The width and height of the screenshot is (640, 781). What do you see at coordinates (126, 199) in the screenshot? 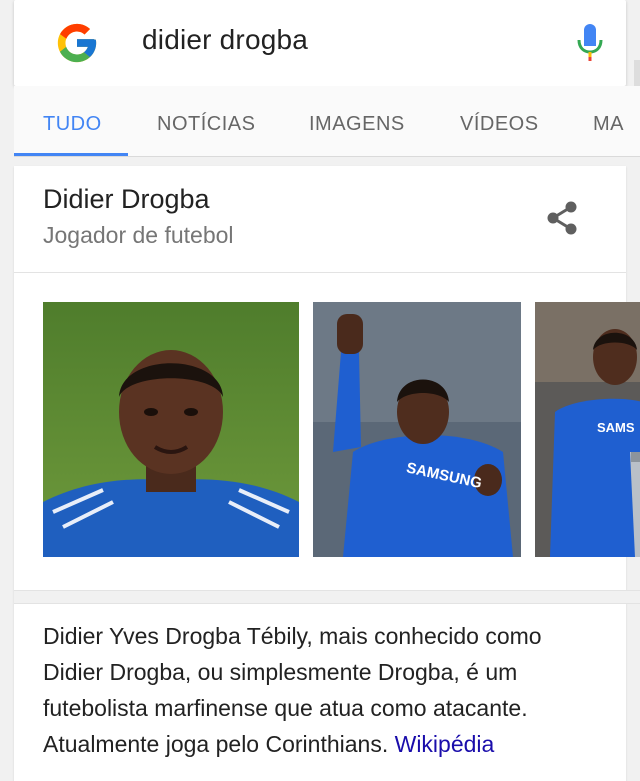
I see `kp-title: Didier Drogba` at bounding box center [126, 199].